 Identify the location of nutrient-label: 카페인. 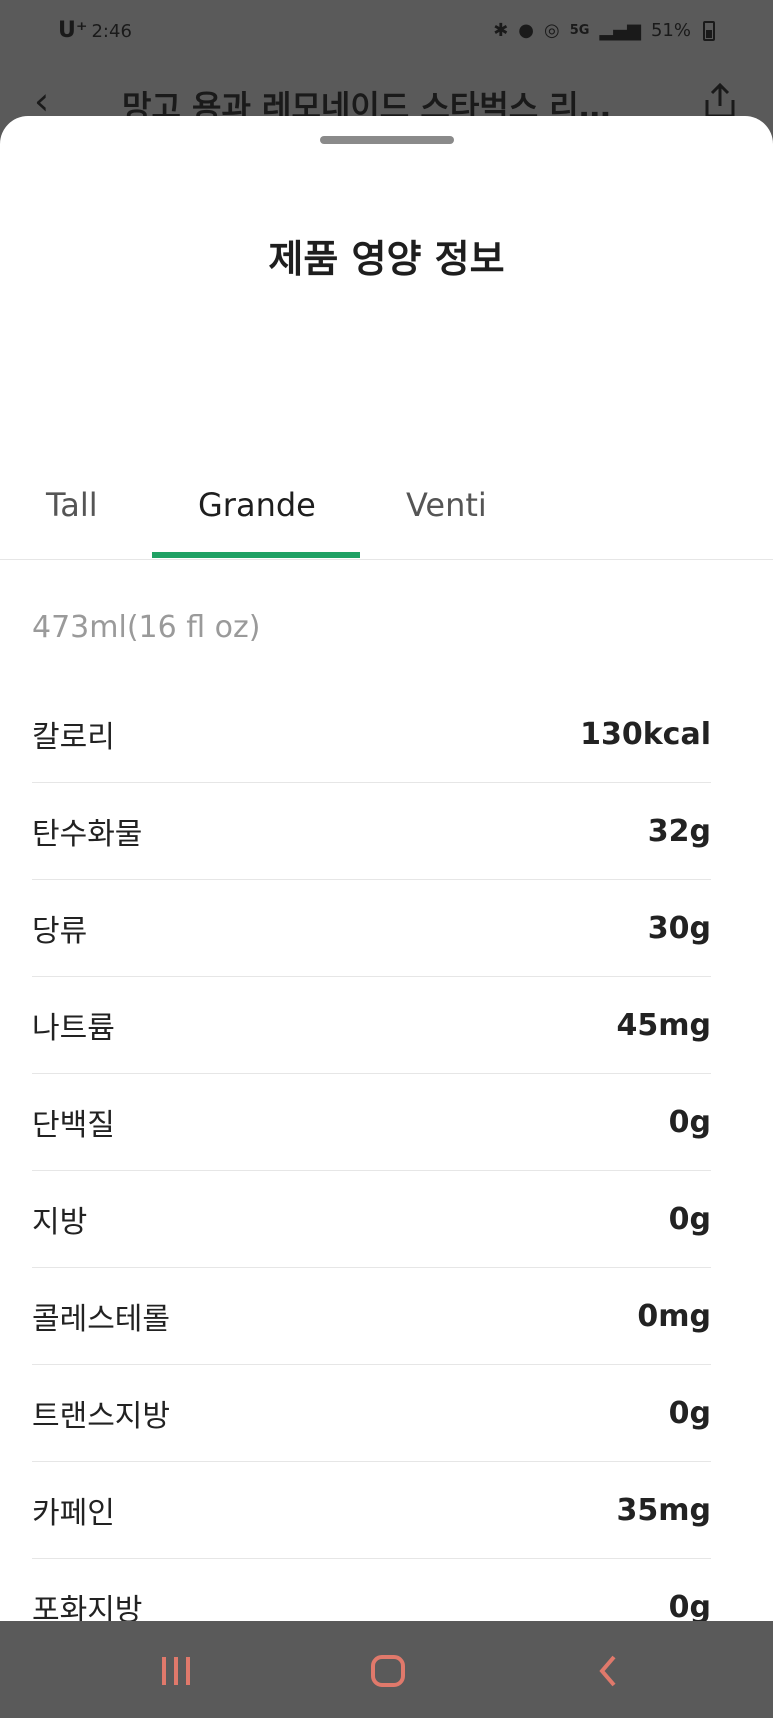
(73, 1513).